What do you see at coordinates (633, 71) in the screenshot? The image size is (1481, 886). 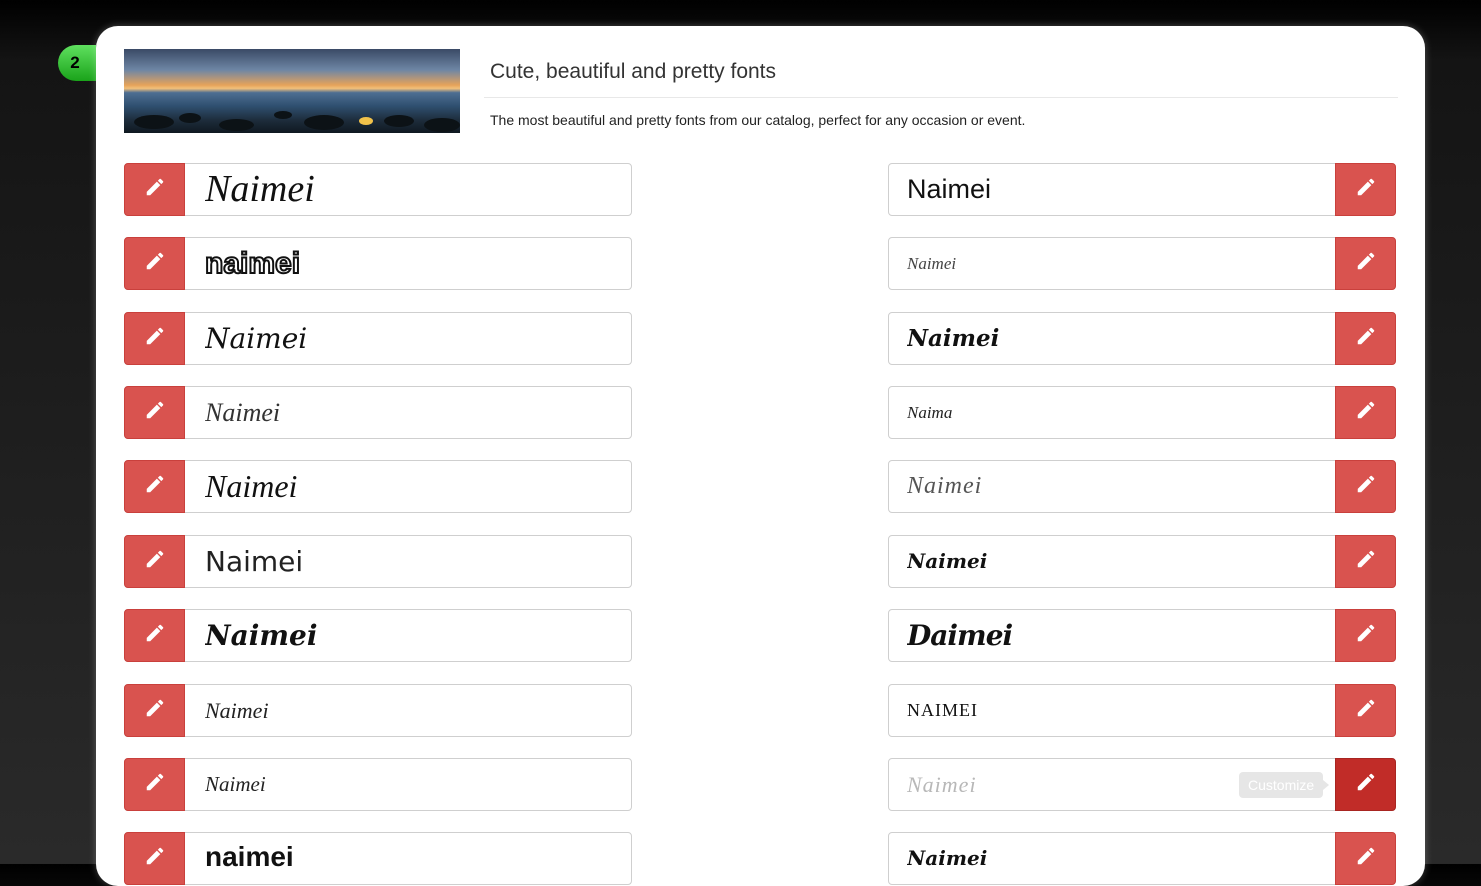 I see `collection-title: Cute, beautiful and pretty fonts` at bounding box center [633, 71].